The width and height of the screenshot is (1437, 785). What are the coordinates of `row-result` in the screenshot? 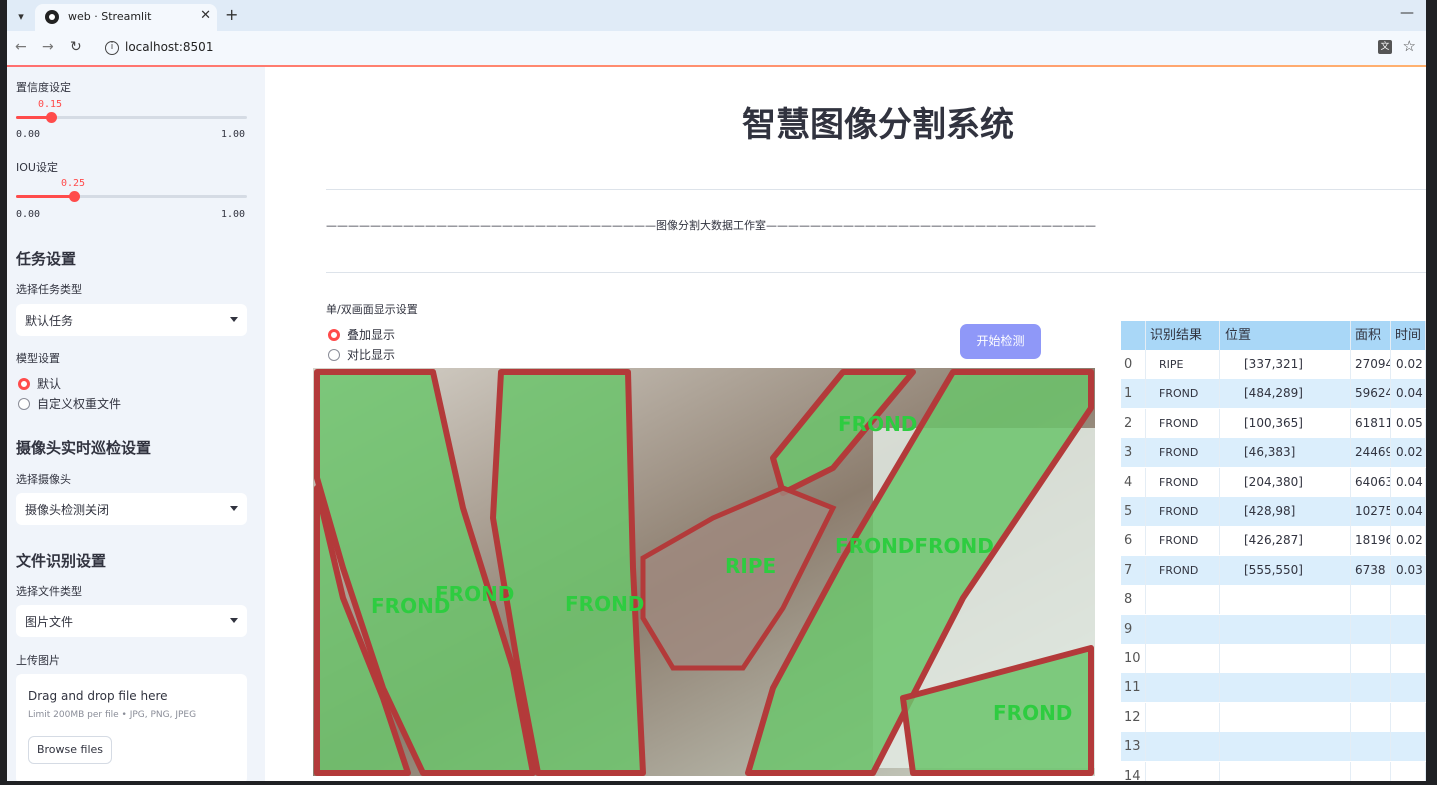 It's located at (1183, 747).